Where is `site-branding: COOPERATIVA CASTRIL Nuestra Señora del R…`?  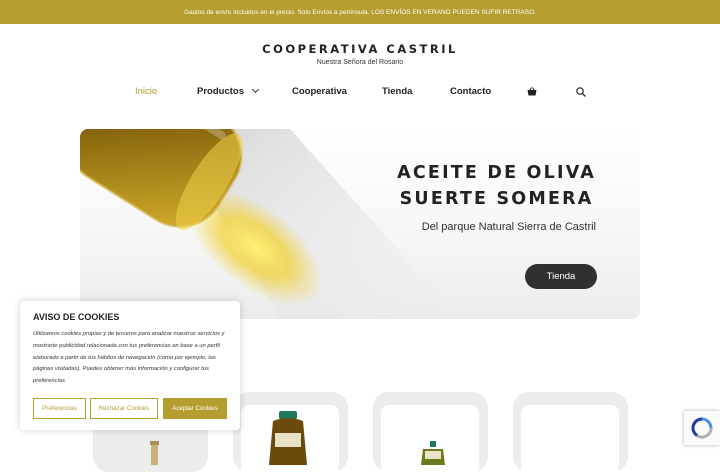 site-branding: COOPERATIVA CASTRIL Nuestra Señora del R… is located at coordinates (360, 54).